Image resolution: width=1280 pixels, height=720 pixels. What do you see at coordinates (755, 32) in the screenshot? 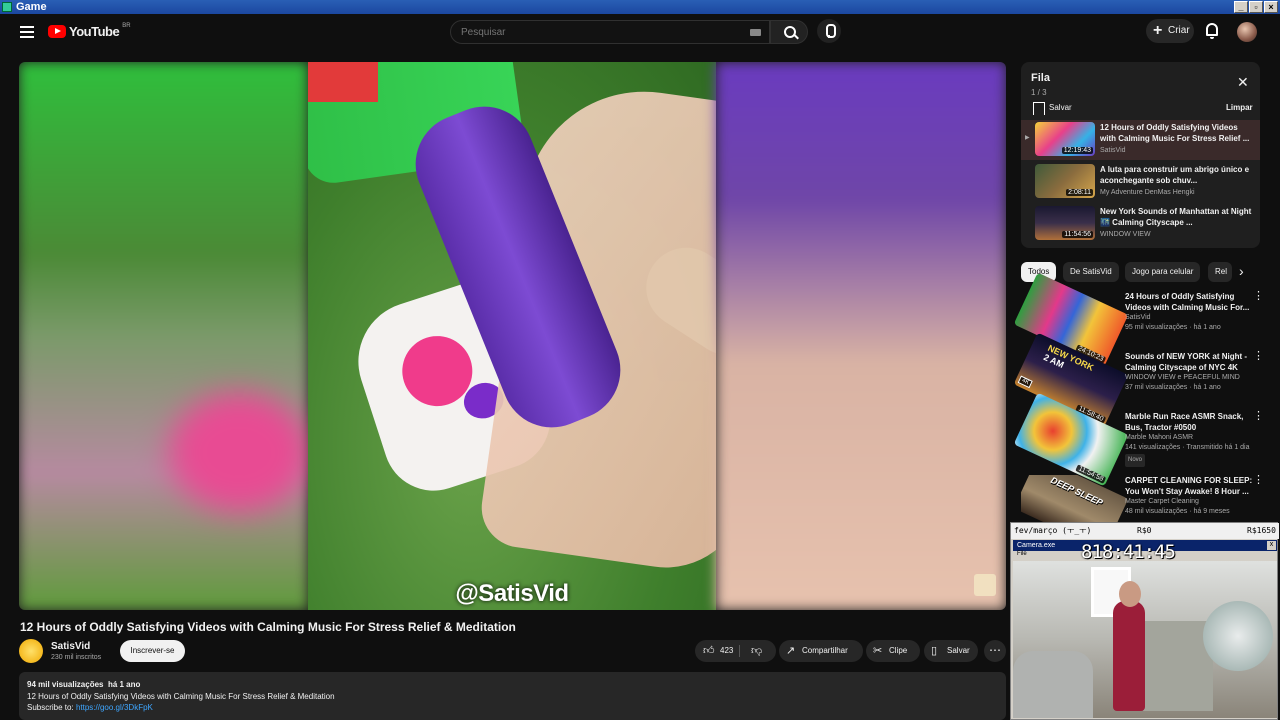
I see `keyboard-icon` at bounding box center [755, 32].